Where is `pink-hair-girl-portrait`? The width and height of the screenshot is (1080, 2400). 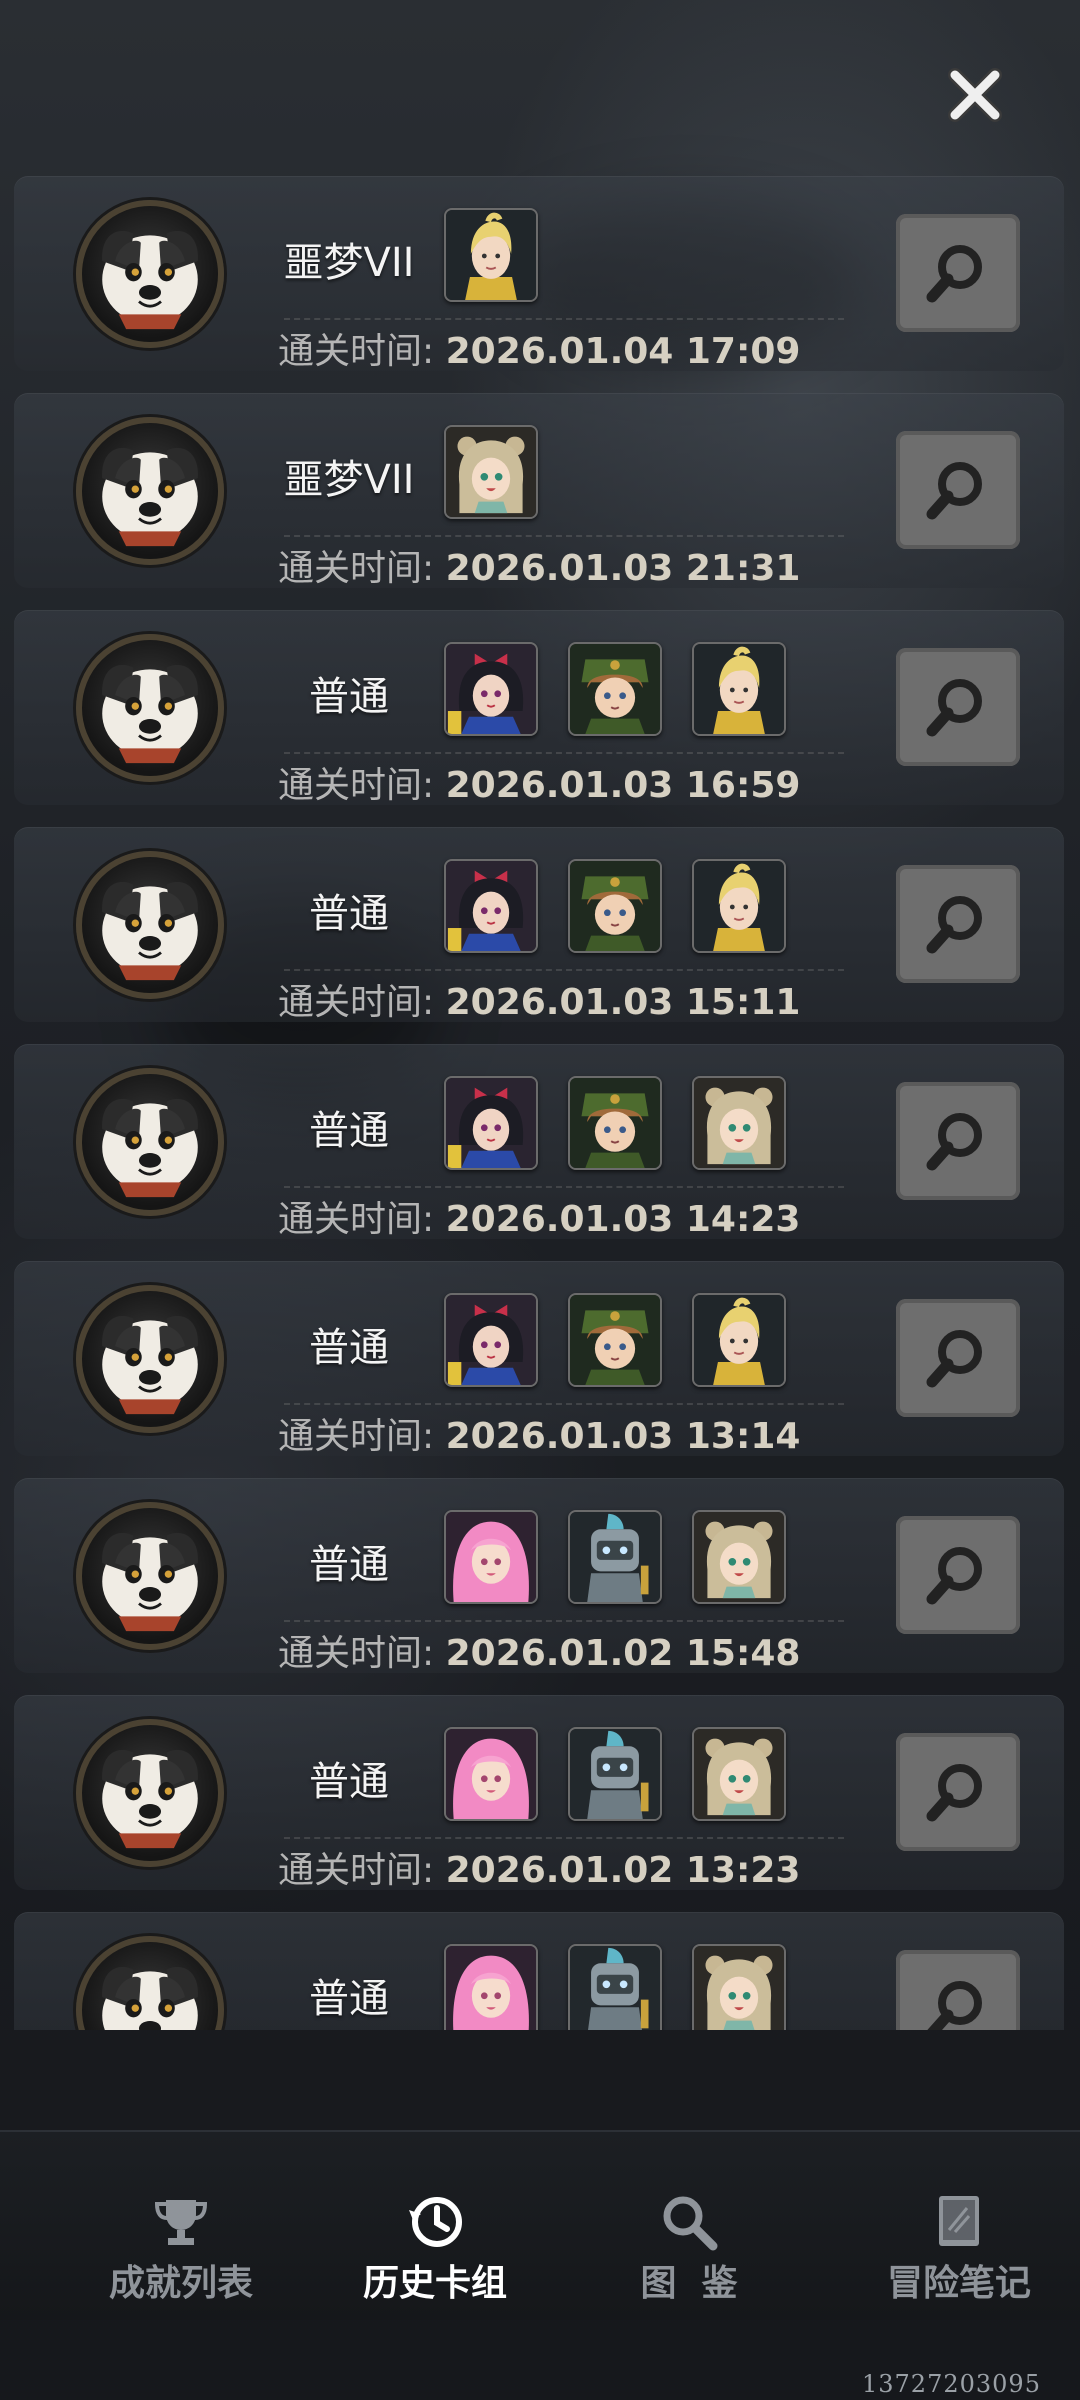
pink-hair-girl-portrait is located at coordinates (491, 1774).